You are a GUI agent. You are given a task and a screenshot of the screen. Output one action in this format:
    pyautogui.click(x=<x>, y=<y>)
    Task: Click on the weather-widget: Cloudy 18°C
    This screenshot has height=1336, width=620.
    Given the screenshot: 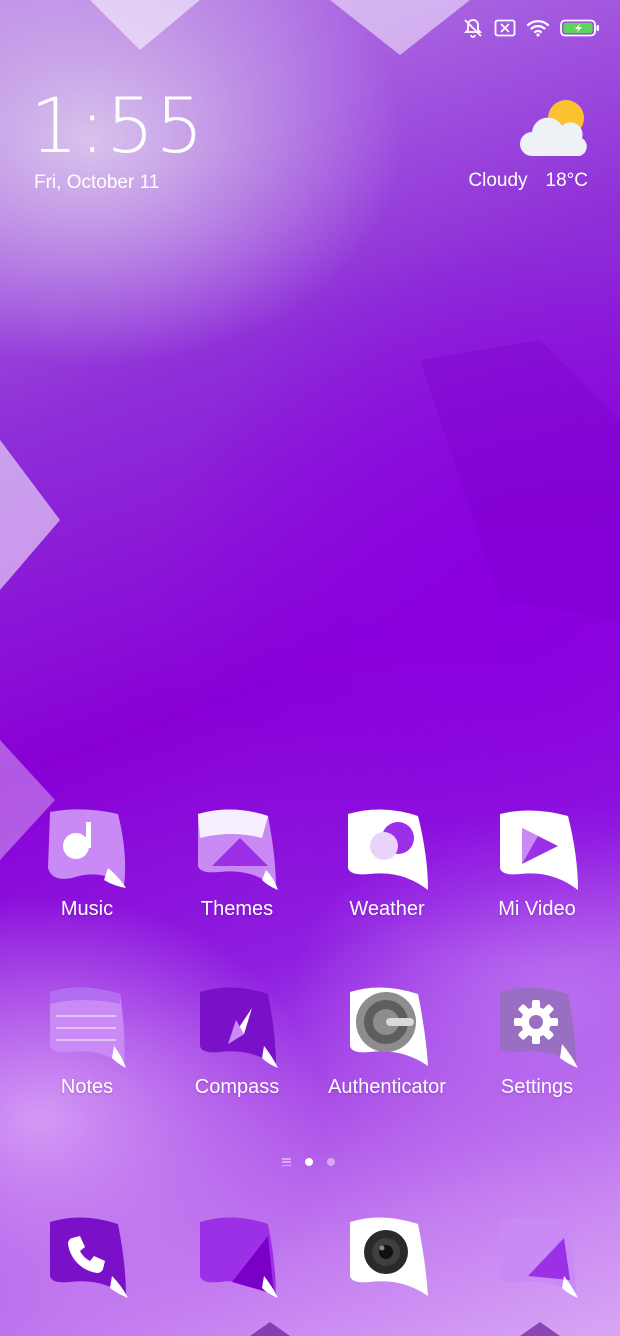 What is the action you would take?
    pyautogui.click(x=520, y=148)
    